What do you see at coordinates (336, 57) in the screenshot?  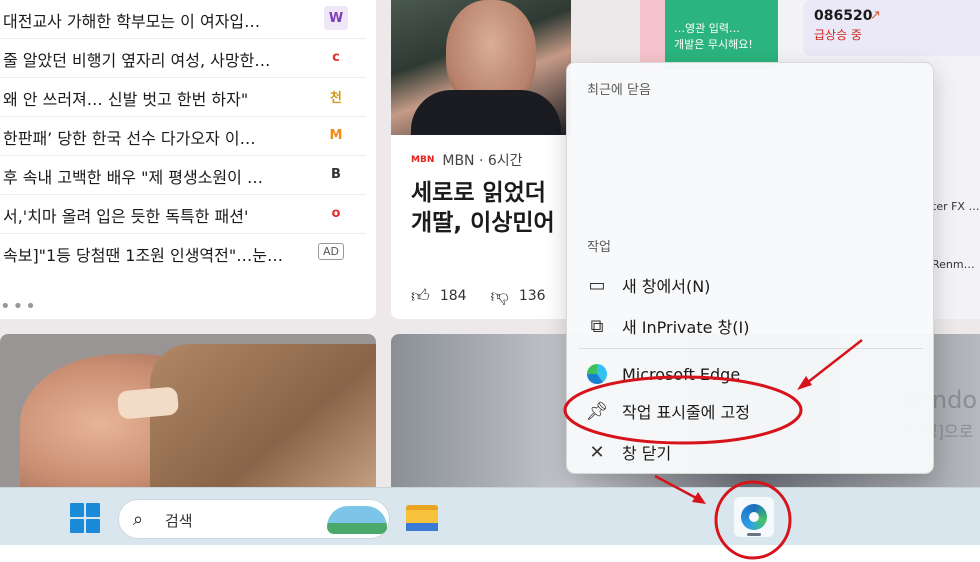 I see `publisher-logo-icon: c` at bounding box center [336, 57].